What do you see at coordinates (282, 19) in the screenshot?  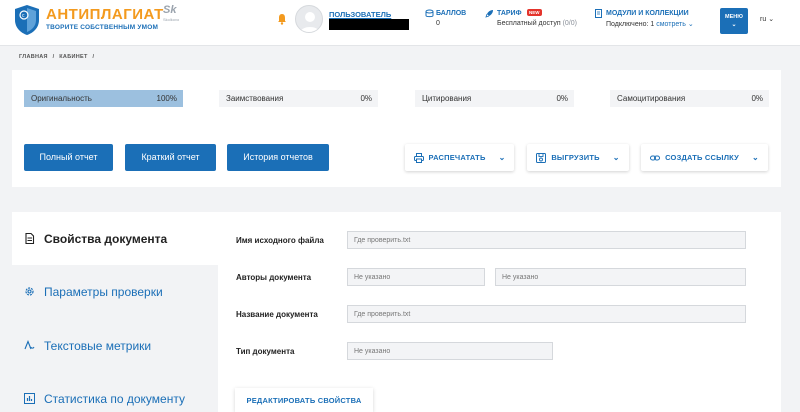 I see `bell-icon` at bounding box center [282, 19].